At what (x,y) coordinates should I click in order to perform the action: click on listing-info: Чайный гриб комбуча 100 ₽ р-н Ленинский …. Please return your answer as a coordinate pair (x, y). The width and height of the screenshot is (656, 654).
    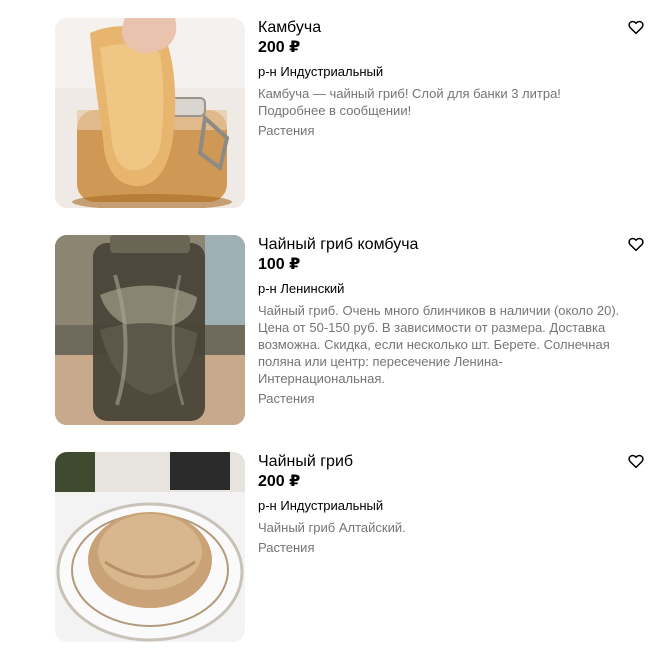
    Looking at the image, I should click on (443, 321).